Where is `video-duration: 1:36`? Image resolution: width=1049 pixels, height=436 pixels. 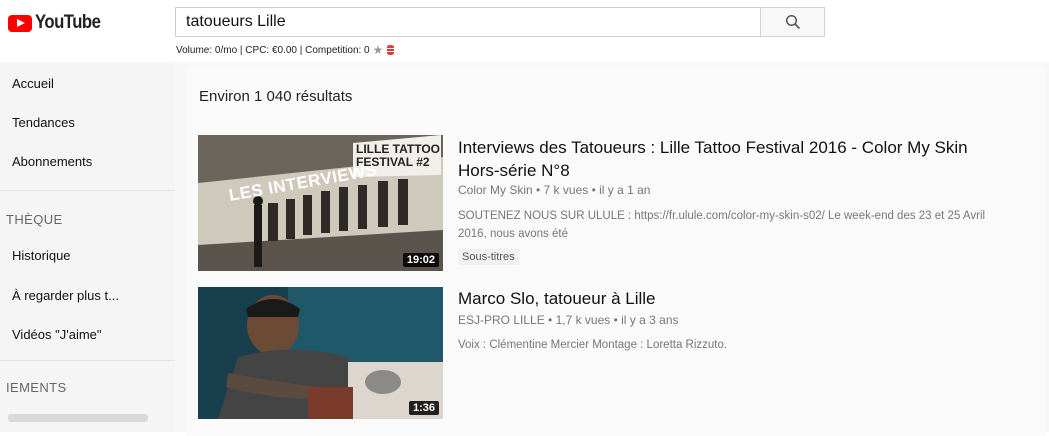
video-duration: 1:36 is located at coordinates (423, 408).